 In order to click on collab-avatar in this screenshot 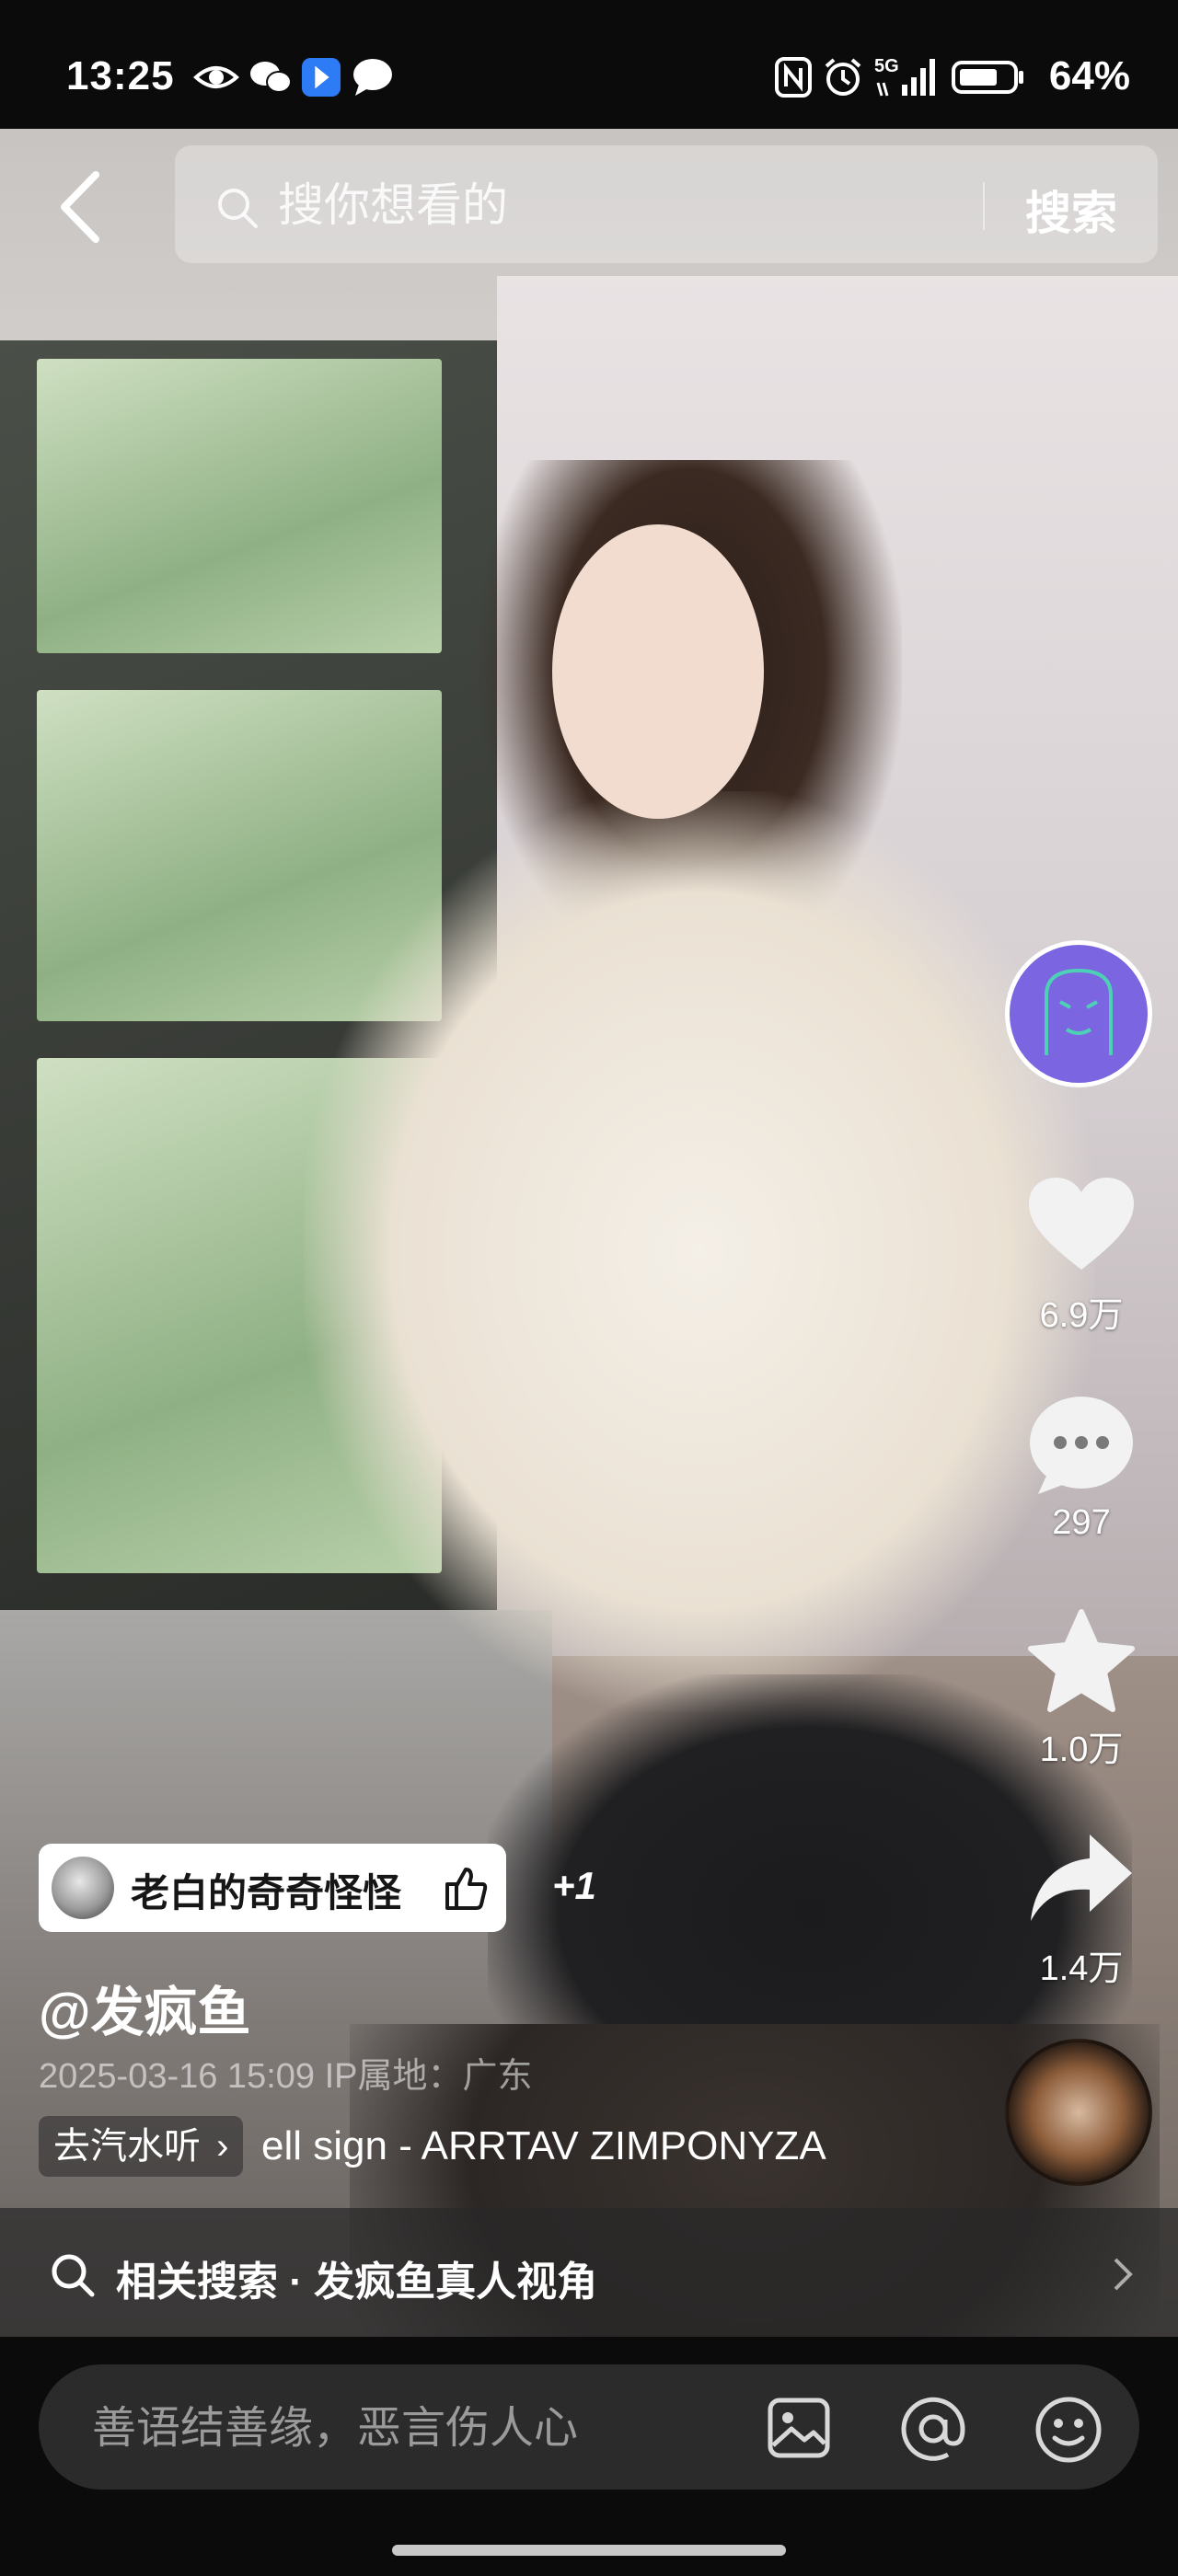, I will do `click(83, 1888)`.